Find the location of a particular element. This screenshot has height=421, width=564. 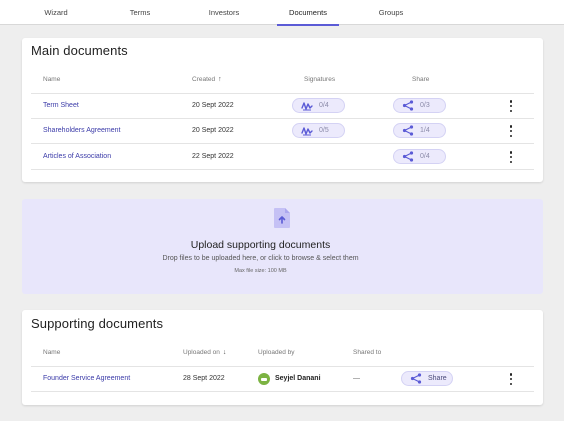

tab-wizard: Wizard is located at coordinates (56, 12).